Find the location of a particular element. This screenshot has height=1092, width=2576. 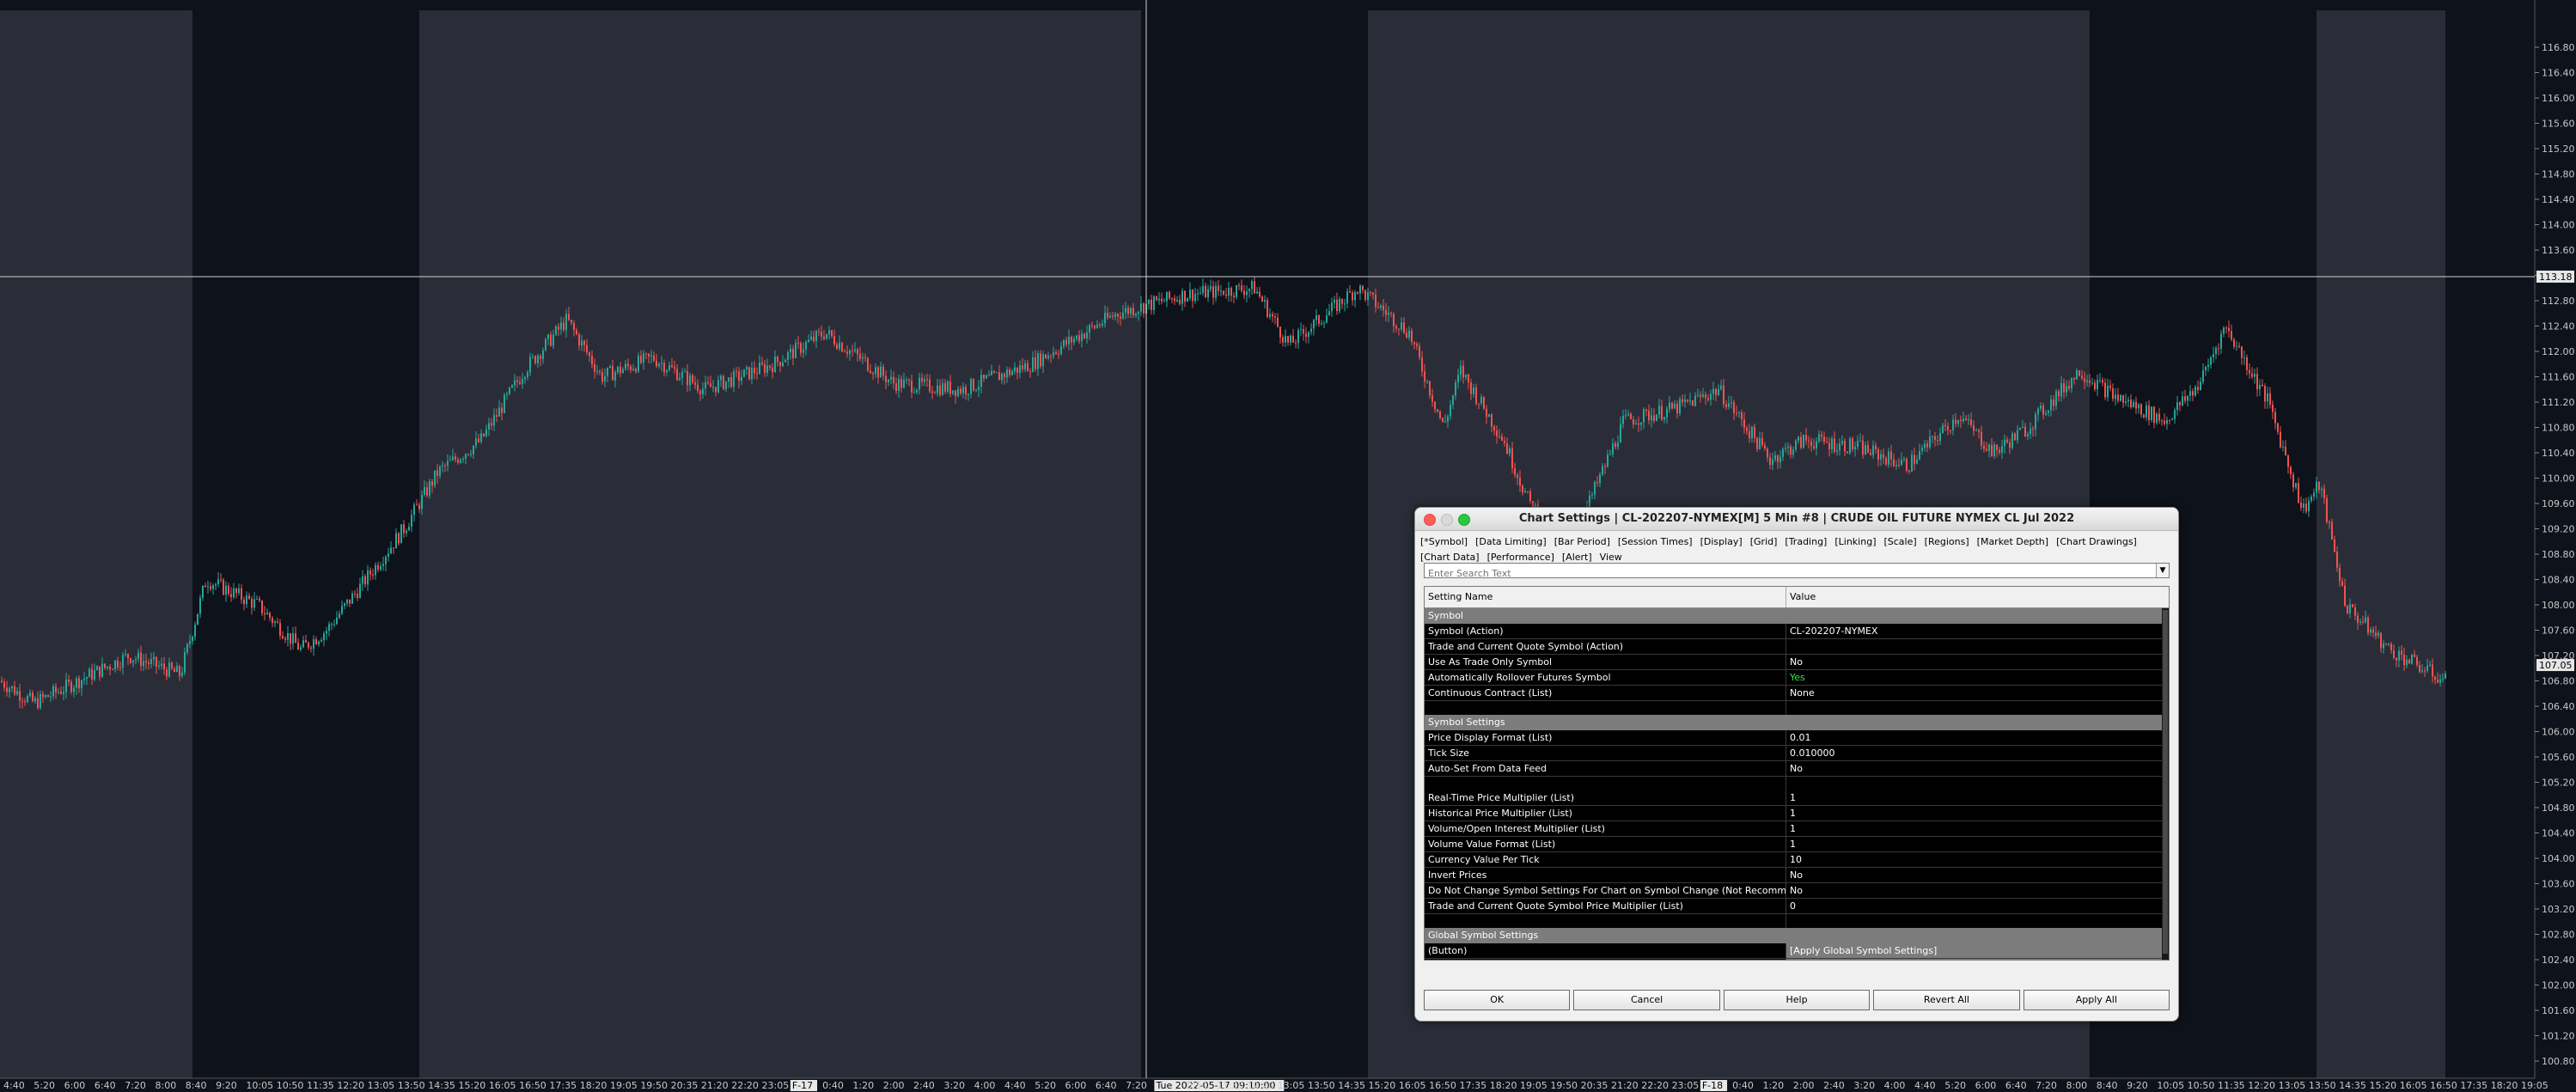

time-tick-label: 8:00 is located at coordinates (166, 1085).